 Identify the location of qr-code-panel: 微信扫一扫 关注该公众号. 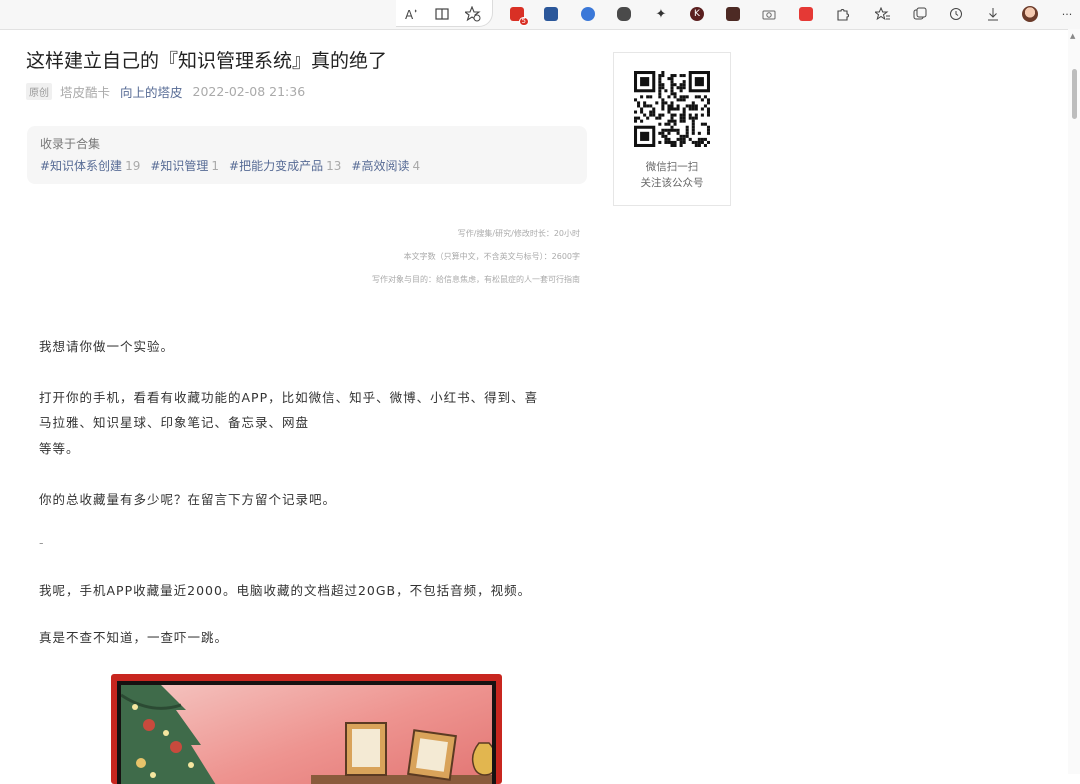
(672, 129).